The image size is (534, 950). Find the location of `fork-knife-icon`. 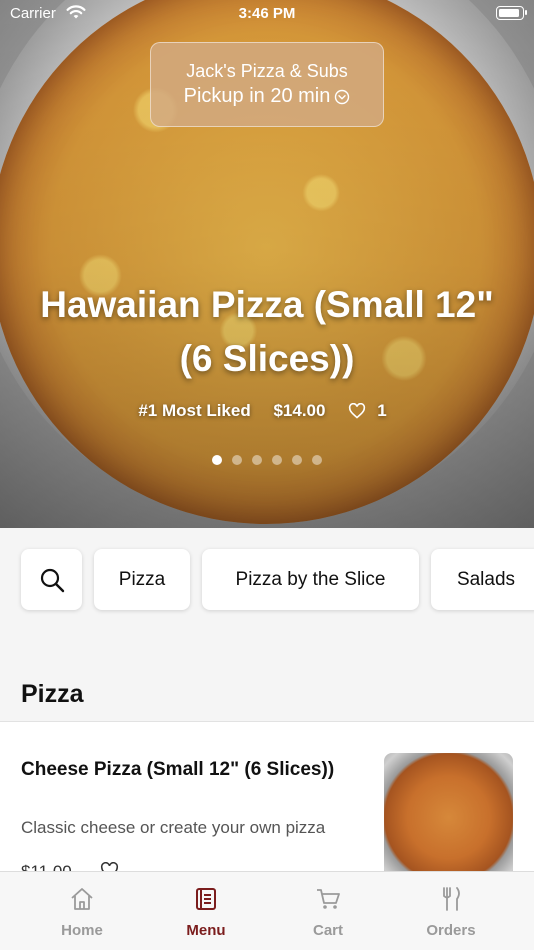

fork-knife-icon is located at coordinates (451, 899).